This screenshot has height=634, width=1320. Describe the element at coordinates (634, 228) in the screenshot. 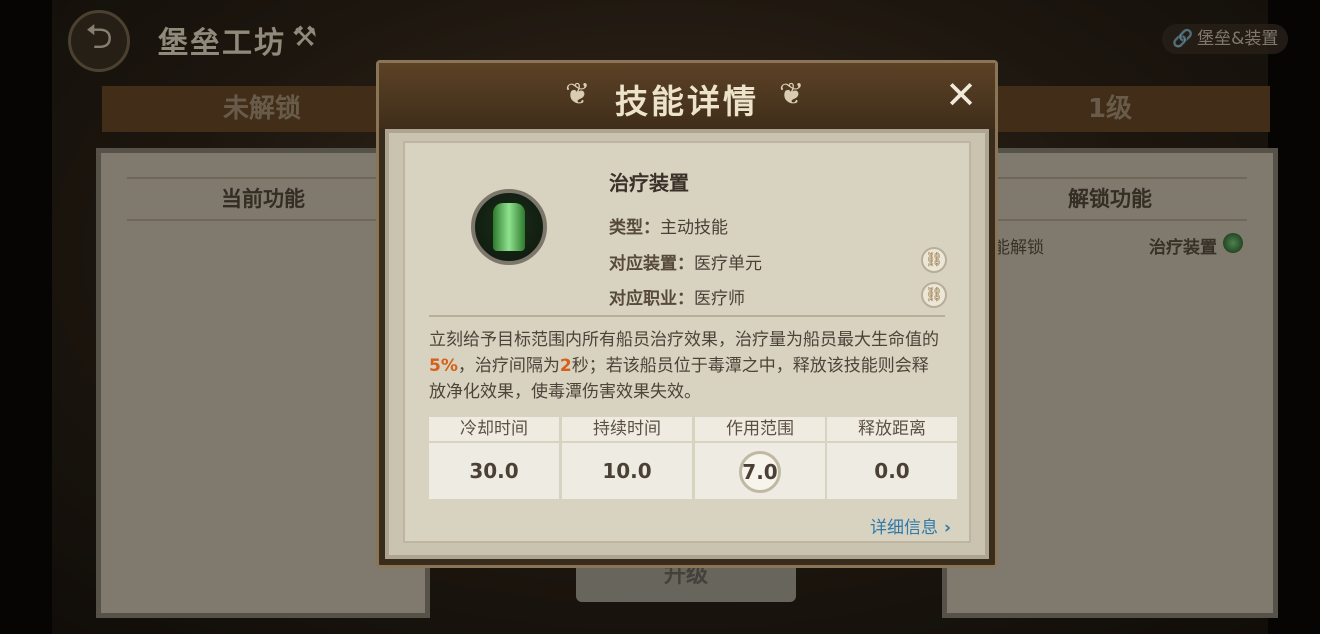

I see `skill-type-key: 类型：` at that location.